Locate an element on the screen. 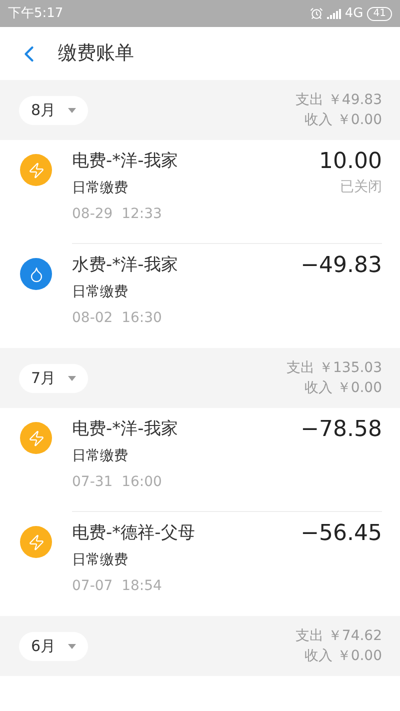 The width and height of the screenshot is (400, 711). alarm-icon is located at coordinates (316, 13).